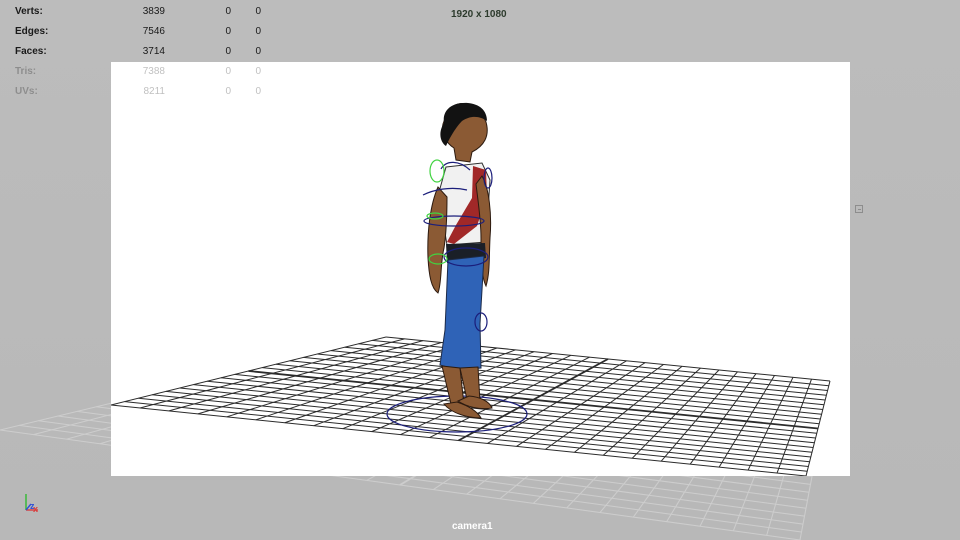 The width and height of the screenshot is (960, 540). Describe the element at coordinates (154, 91) in the screenshot. I see `hud-value: 8211` at that location.